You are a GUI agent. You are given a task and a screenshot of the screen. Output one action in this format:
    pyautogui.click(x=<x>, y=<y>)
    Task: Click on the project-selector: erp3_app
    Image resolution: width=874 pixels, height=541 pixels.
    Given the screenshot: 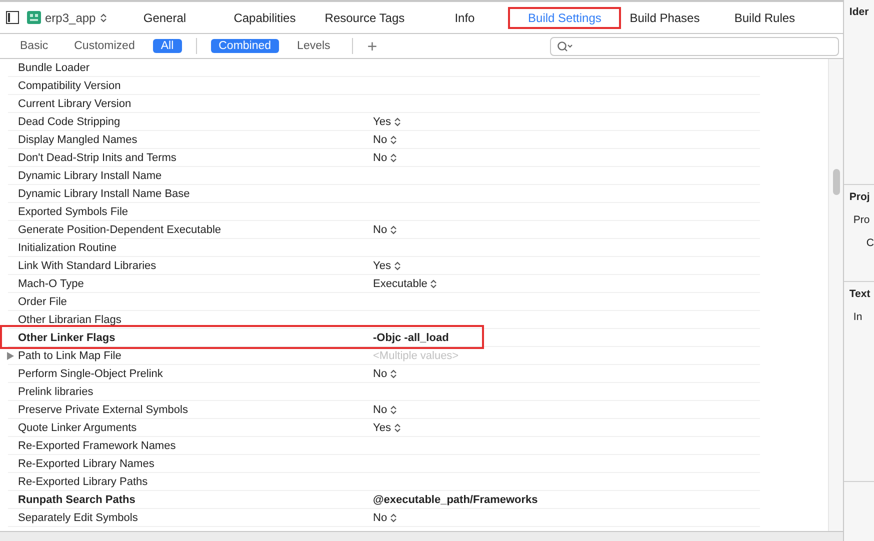 What is the action you would take?
    pyautogui.click(x=70, y=17)
    